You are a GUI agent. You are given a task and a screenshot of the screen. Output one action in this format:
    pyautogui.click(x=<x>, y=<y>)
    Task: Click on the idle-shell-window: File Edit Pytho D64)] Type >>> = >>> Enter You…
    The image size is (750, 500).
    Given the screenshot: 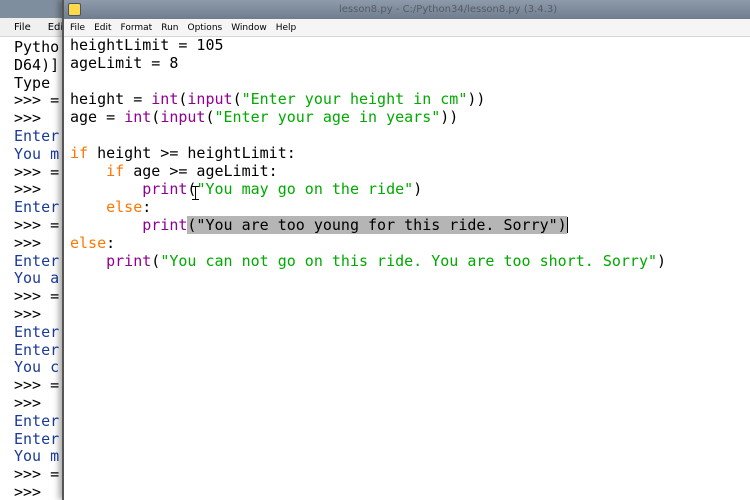 What is the action you would take?
    pyautogui.click(x=33, y=250)
    